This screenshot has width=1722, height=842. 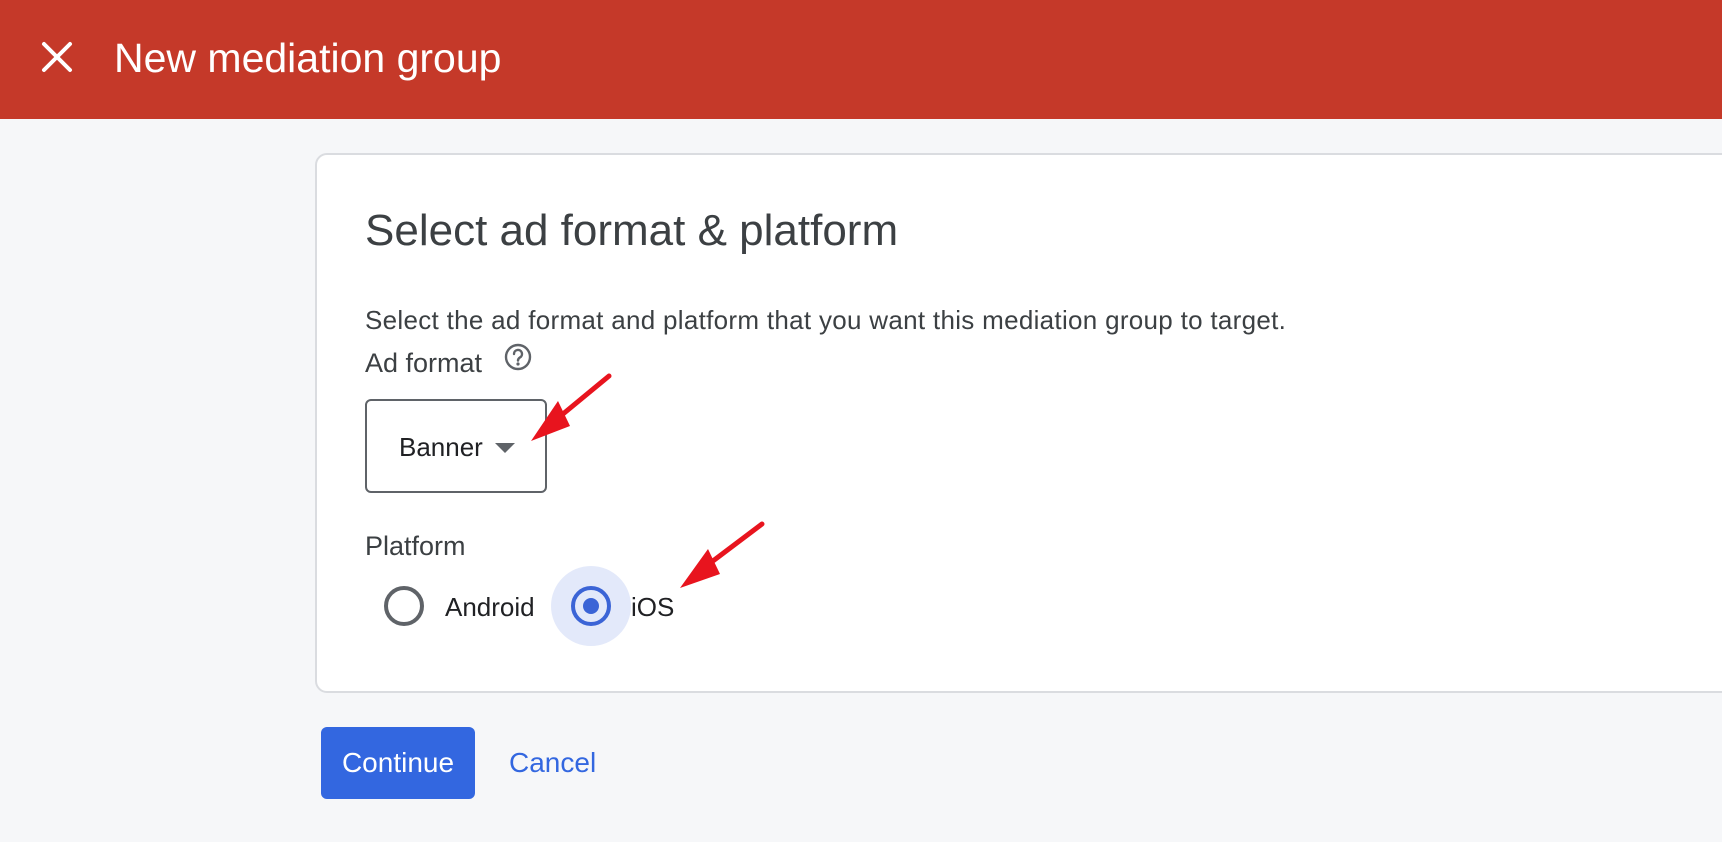 I want to click on help-circle-icon, so click(x=518, y=357).